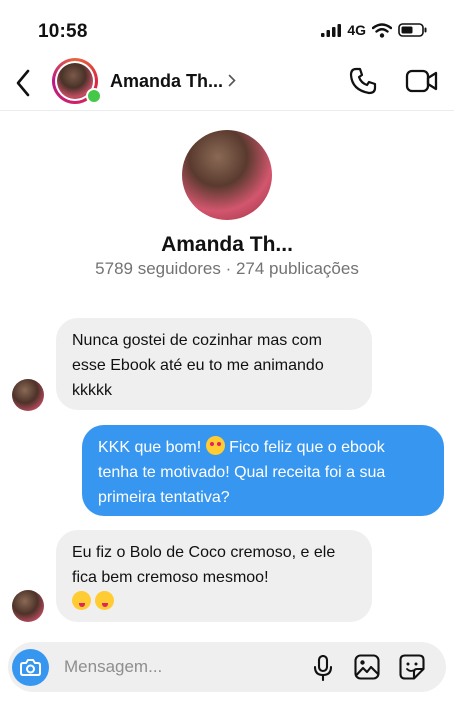 The width and height of the screenshot is (454, 715). What do you see at coordinates (152, 447) in the screenshot?
I see `message-text: KKK que bom!` at bounding box center [152, 447].